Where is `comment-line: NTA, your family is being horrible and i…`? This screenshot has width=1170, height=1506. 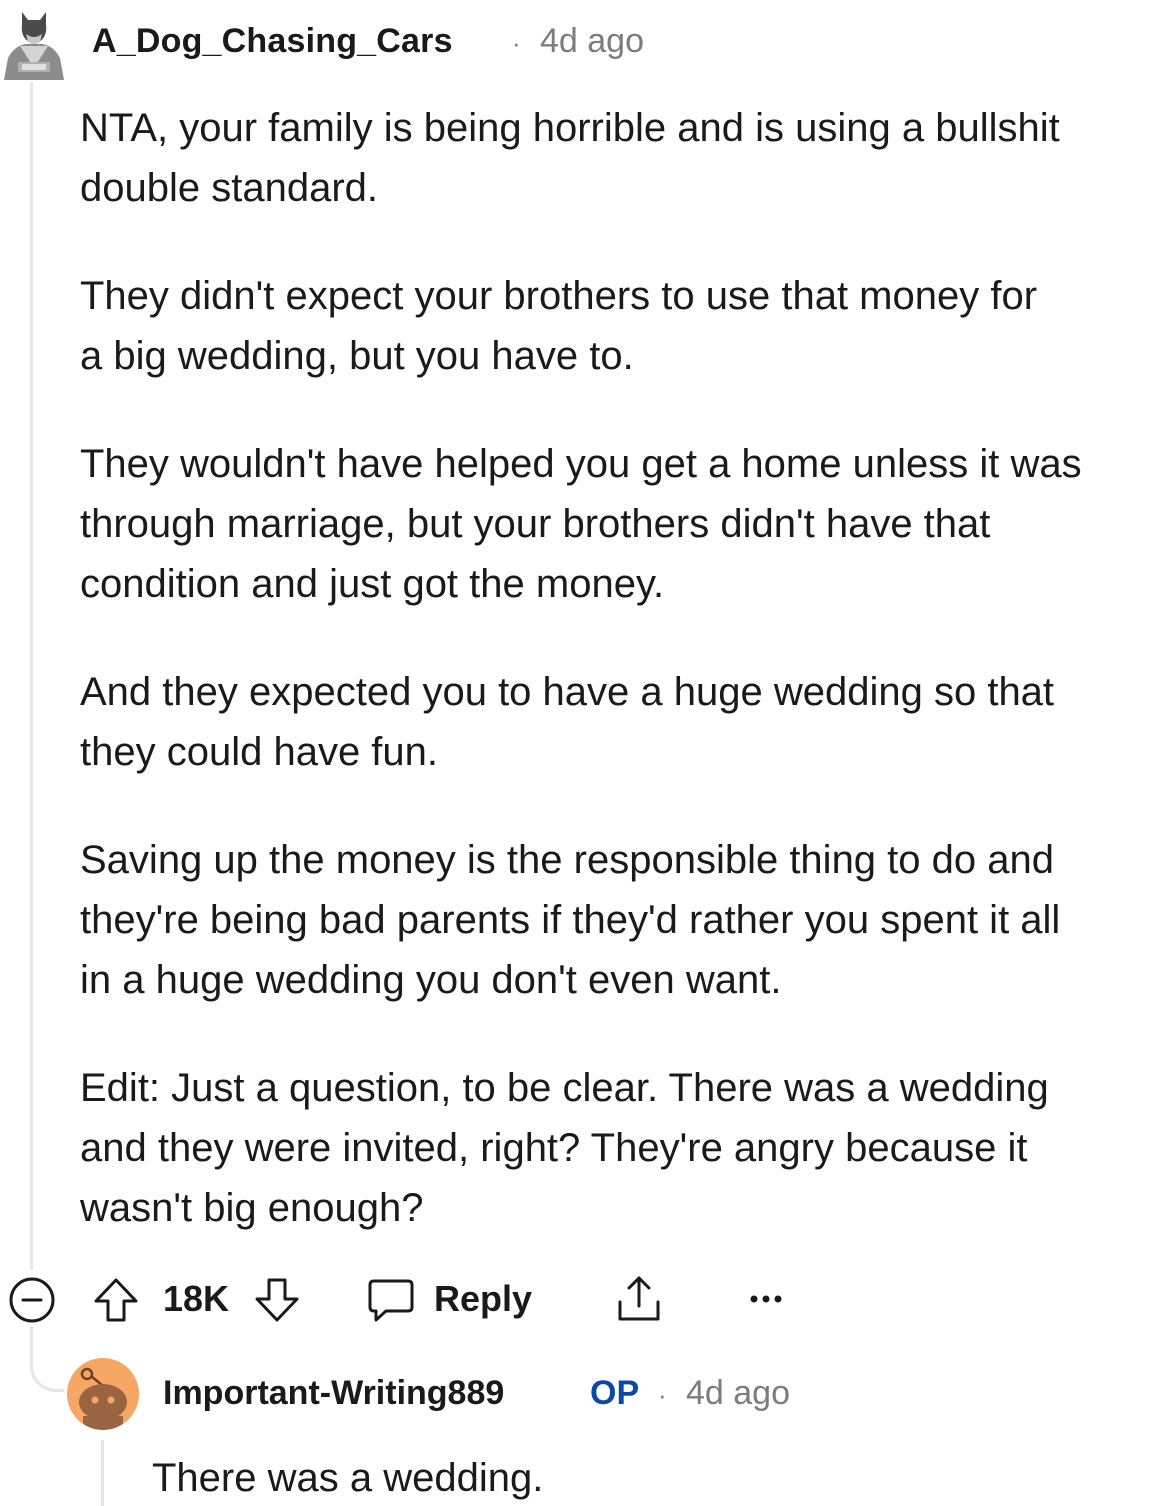
comment-line: NTA, your family is being horrible and i… is located at coordinates (570, 128).